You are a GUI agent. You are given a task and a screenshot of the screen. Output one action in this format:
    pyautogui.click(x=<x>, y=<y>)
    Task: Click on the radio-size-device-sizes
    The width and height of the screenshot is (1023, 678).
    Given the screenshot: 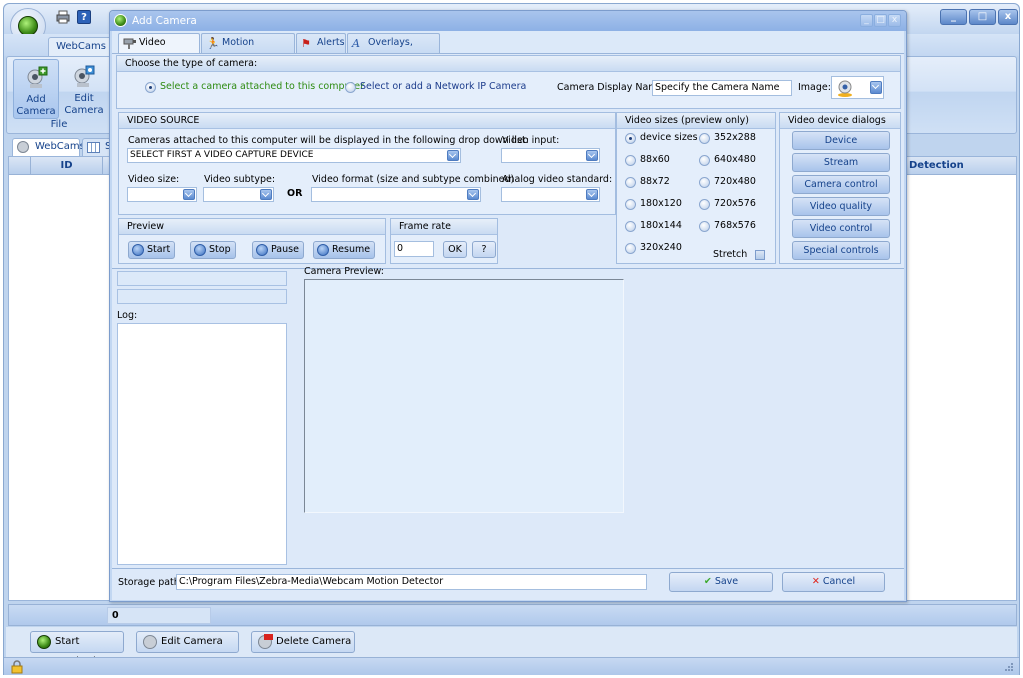 What is the action you would take?
    pyautogui.click(x=630, y=138)
    